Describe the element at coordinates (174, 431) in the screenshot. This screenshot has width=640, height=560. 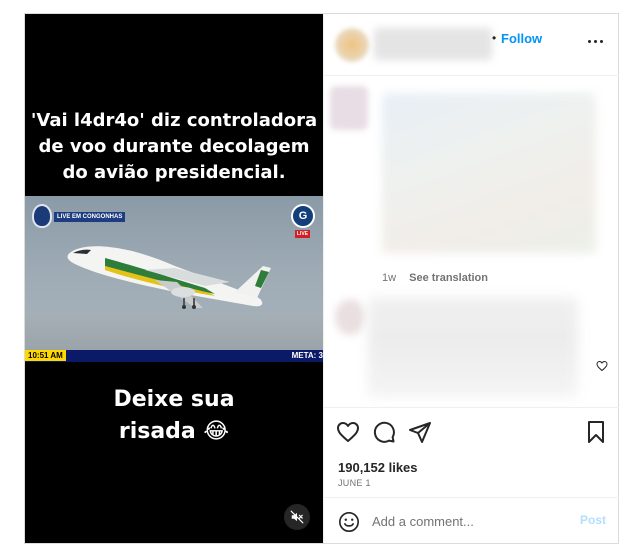
I see `caption-line: risada 😂` at that location.